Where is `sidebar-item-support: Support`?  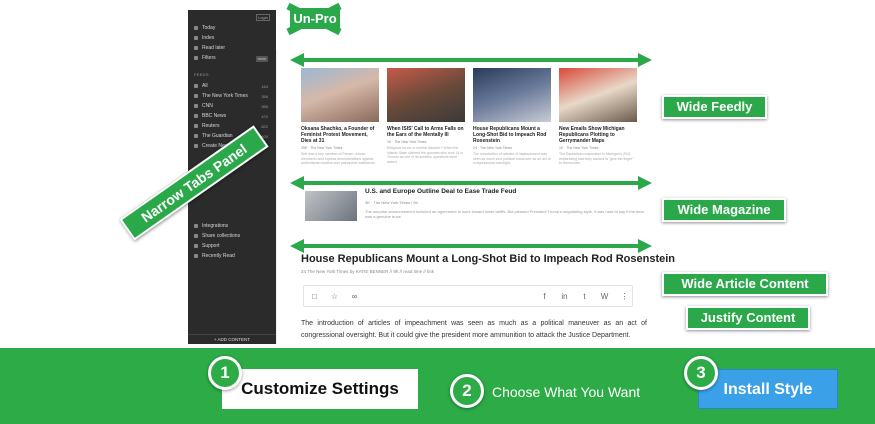 sidebar-item-support: Support is located at coordinates (232, 246).